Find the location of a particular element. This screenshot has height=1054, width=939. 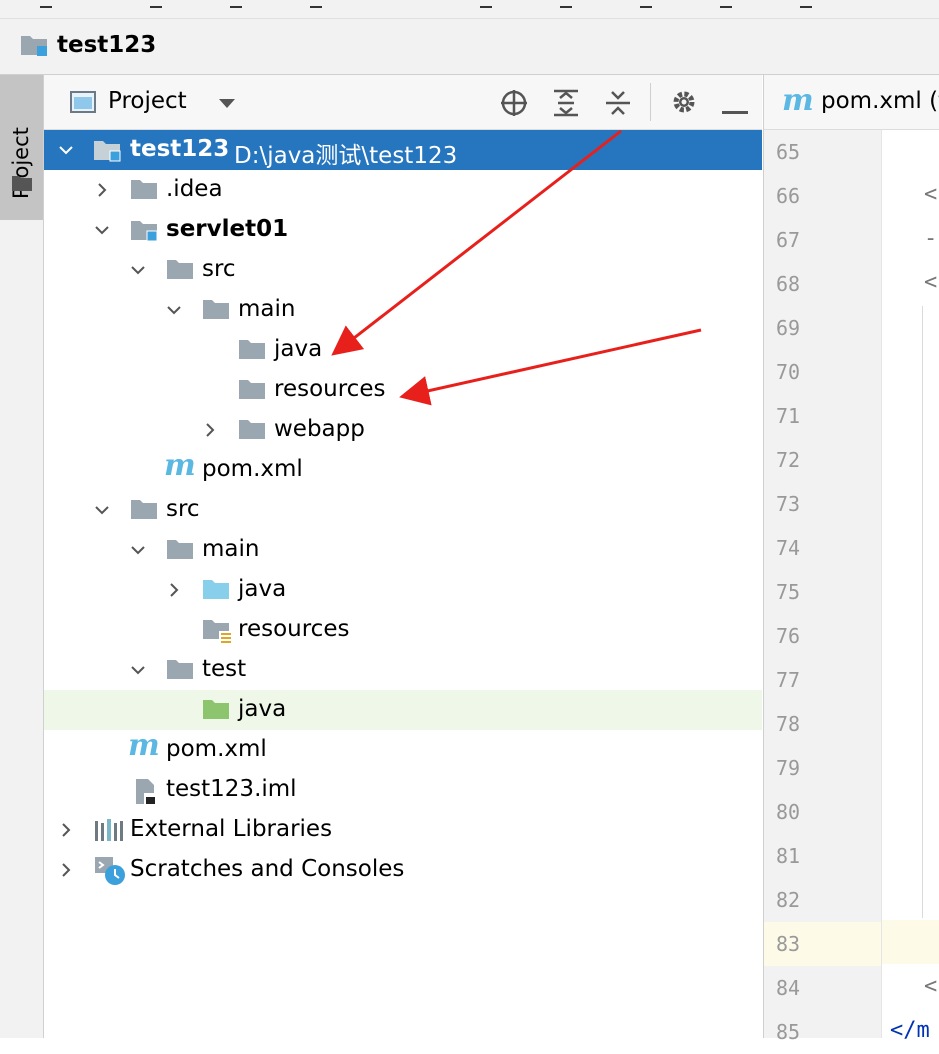

line-number: 65 is located at coordinates (823, 152).